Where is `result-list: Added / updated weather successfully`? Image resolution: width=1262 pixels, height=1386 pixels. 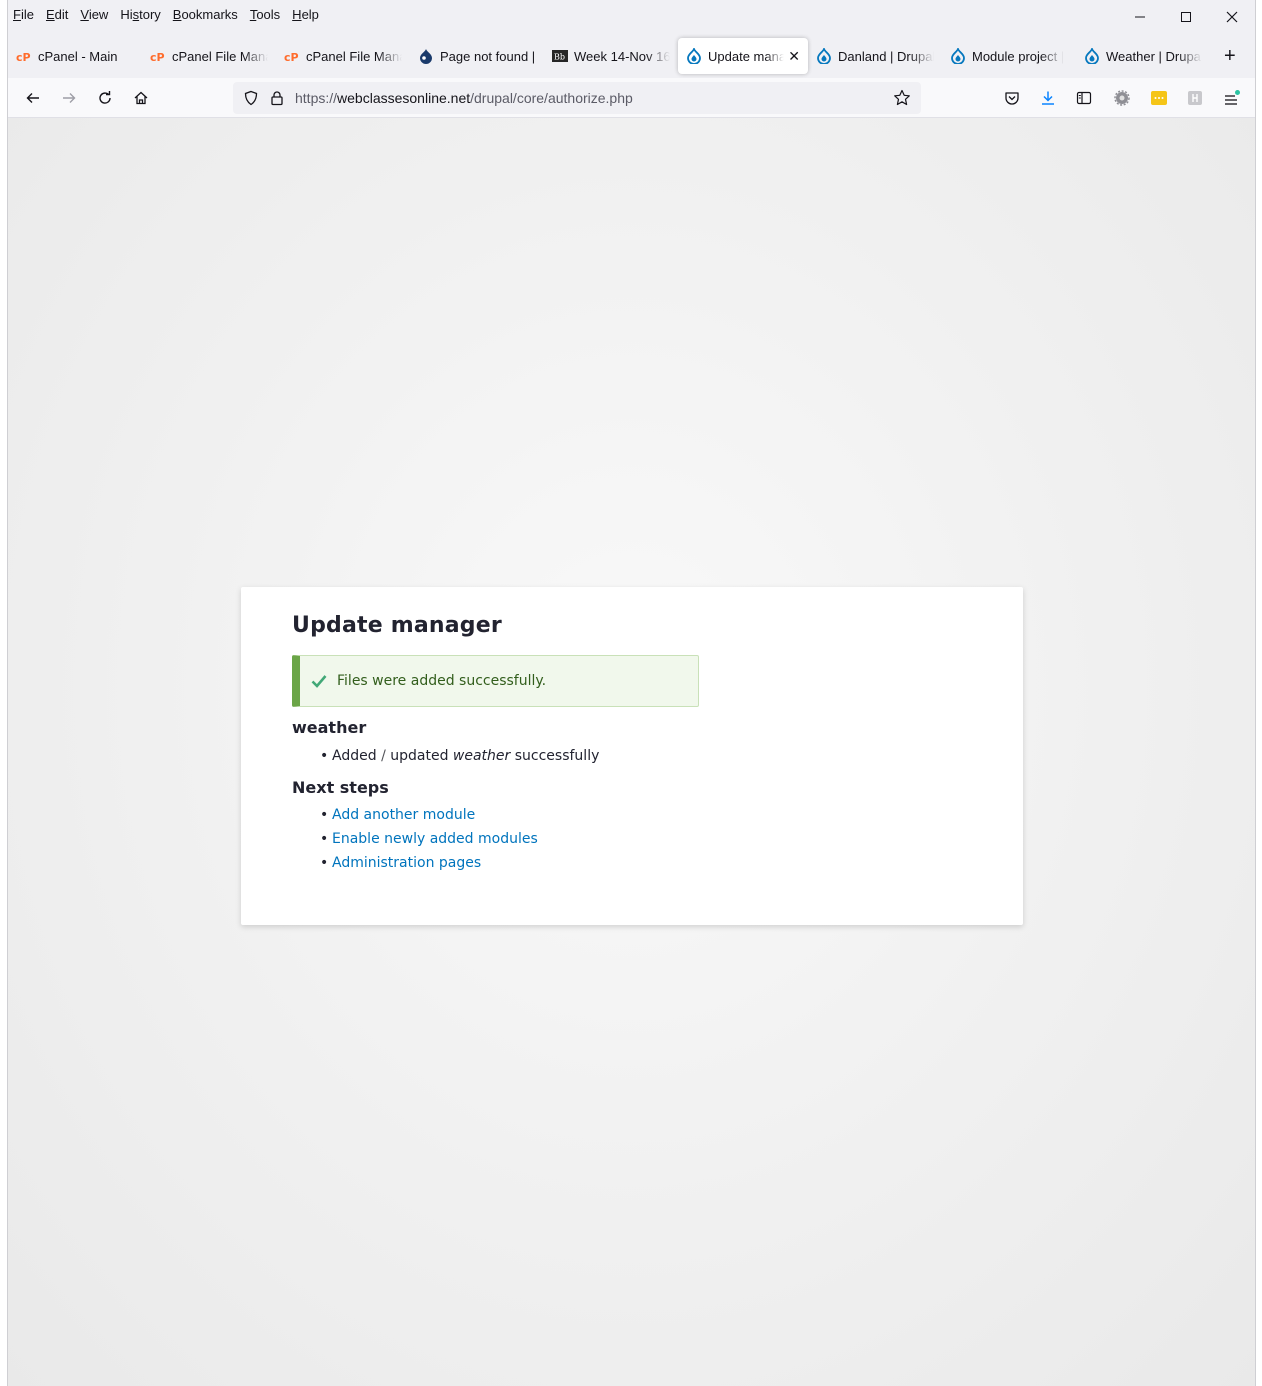
result-list: Added / updated weather successfully is located at coordinates (632, 756).